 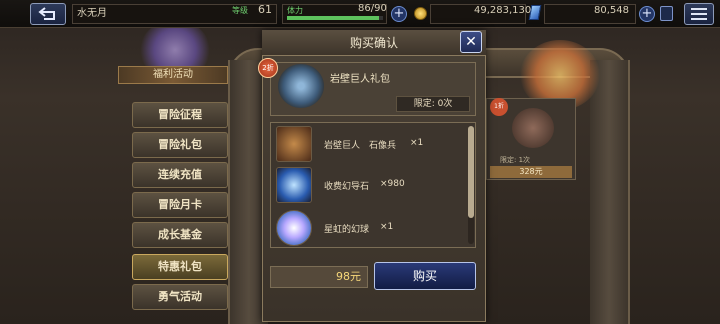 I want to click on list-item: 星虹的幻球 ×1, so click(x=371, y=229).